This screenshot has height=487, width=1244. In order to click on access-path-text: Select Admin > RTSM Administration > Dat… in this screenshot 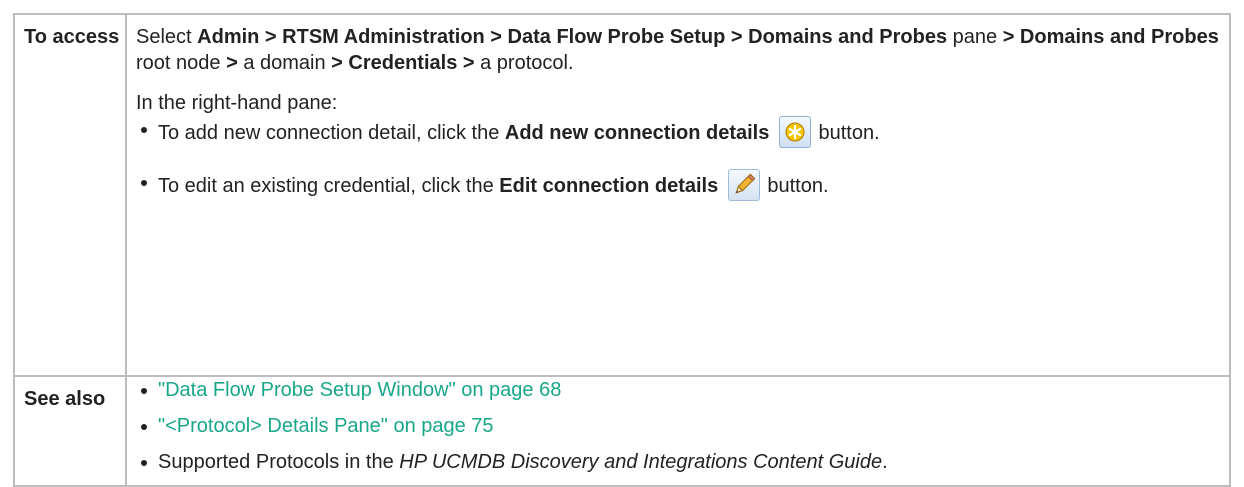, I will do `click(677, 50)`.